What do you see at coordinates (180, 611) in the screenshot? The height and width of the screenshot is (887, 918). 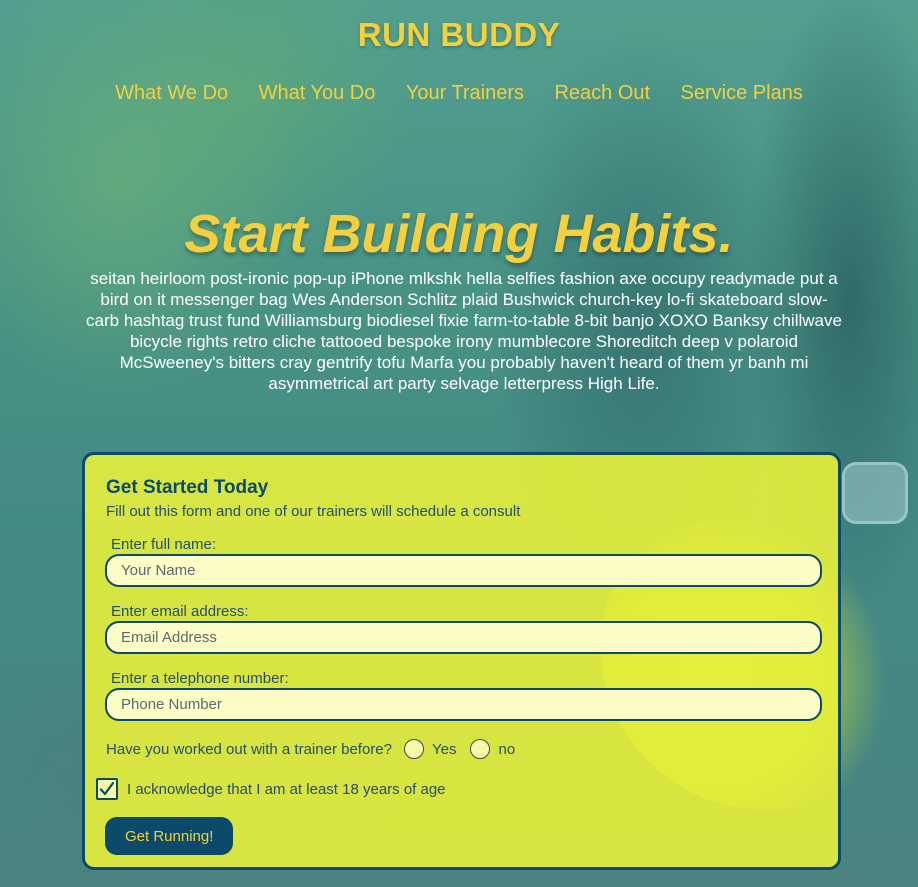 I see `email-label: Enter email address:` at bounding box center [180, 611].